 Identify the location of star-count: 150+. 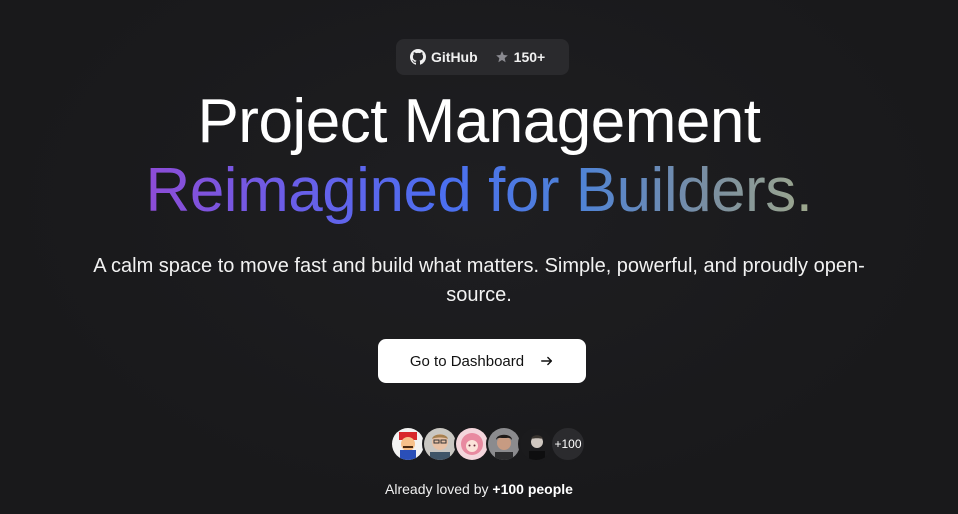
(529, 57).